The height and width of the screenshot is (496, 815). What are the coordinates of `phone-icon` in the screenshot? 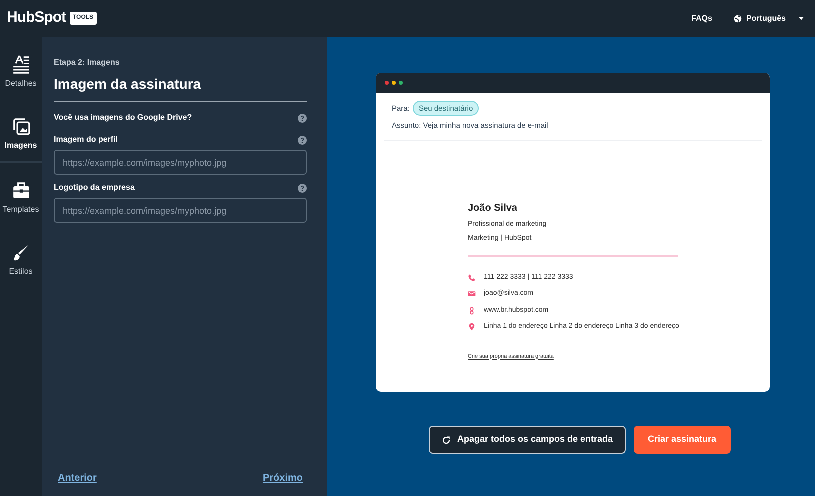 It's located at (472, 278).